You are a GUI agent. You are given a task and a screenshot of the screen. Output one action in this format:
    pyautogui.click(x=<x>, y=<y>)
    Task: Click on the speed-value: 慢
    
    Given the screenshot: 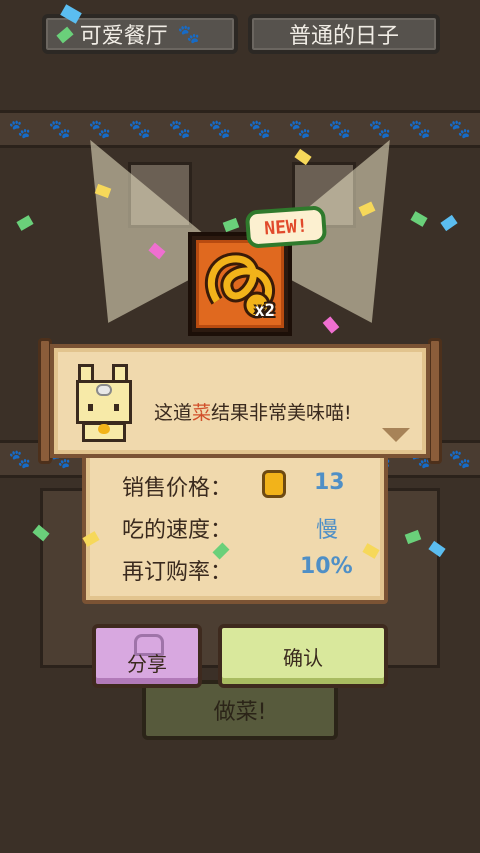 What is the action you would take?
    pyautogui.click(x=327, y=530)
    